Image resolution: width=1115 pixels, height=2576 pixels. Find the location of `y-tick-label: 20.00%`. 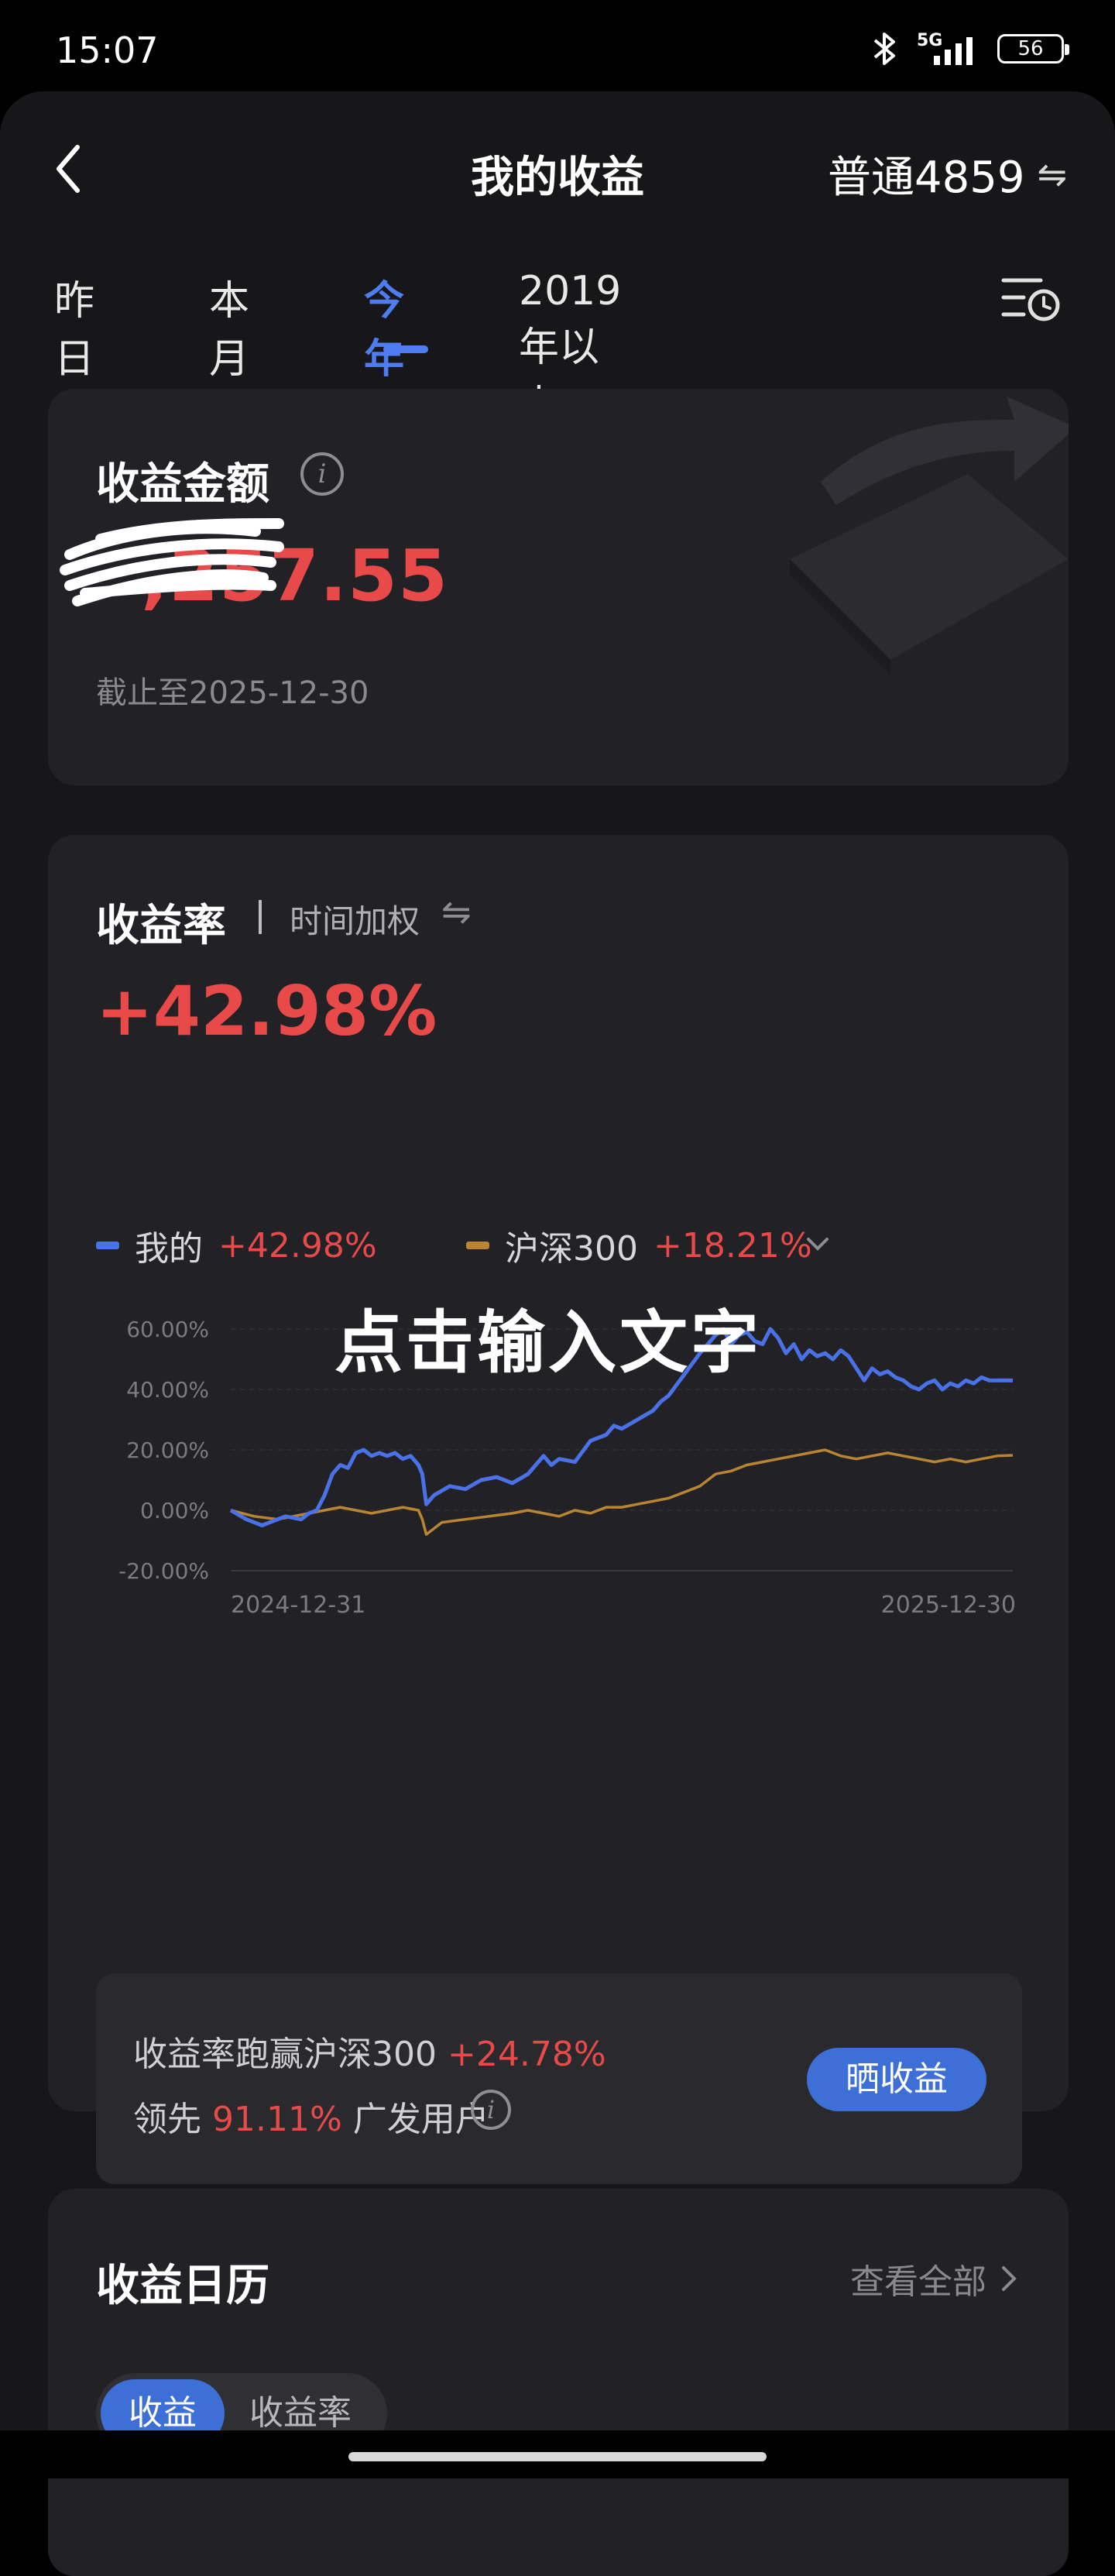

y-tick-label: 20.00% is located at coordinates (167, 1450).